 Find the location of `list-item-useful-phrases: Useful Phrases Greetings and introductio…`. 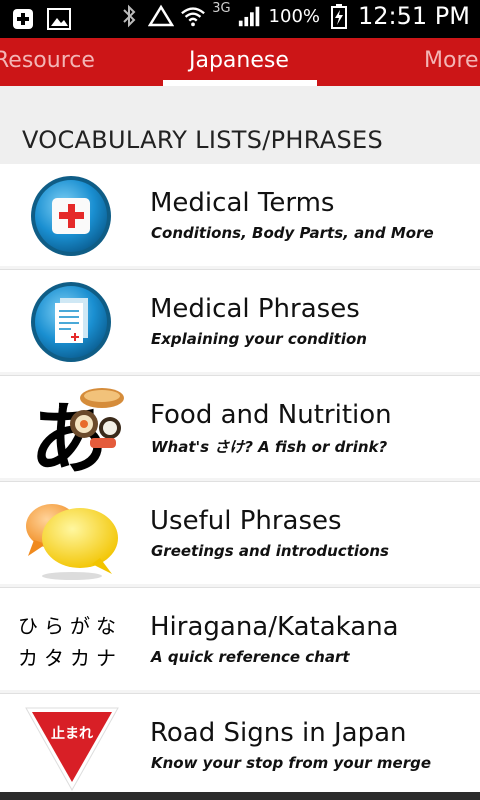

list-item-useful-phrases: Useful Phrases Greetings and introductio… is located at coordinates (240, 535).